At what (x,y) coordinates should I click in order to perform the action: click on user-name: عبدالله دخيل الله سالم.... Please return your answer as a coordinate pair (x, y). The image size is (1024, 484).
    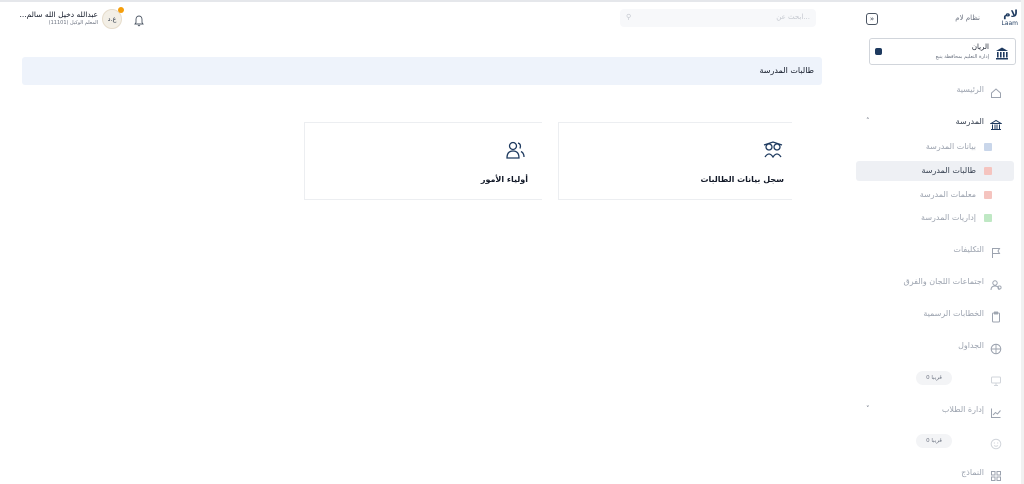
    Looking at the image, I should click on (59, 14).